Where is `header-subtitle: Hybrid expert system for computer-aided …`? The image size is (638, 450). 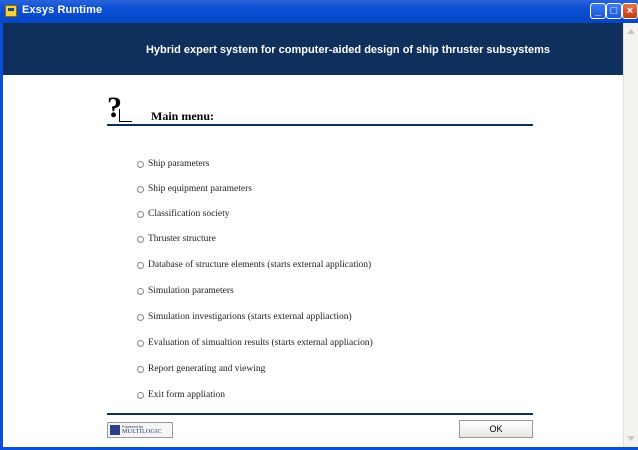
header-subtitle: Hybrid expert system for computer-aided … is located at coordinates (348, 50).